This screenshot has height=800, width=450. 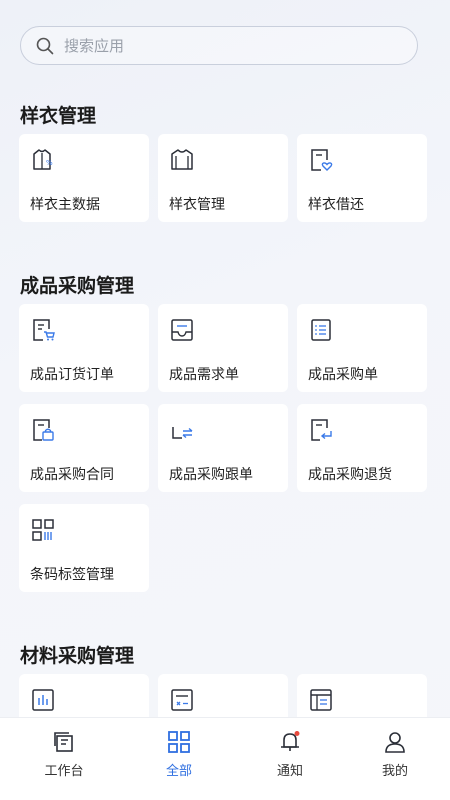 What do you see at coordinates (179, 754) in the screenshot?
I see `tab-all: 全部` at bounding box center [179, 754].